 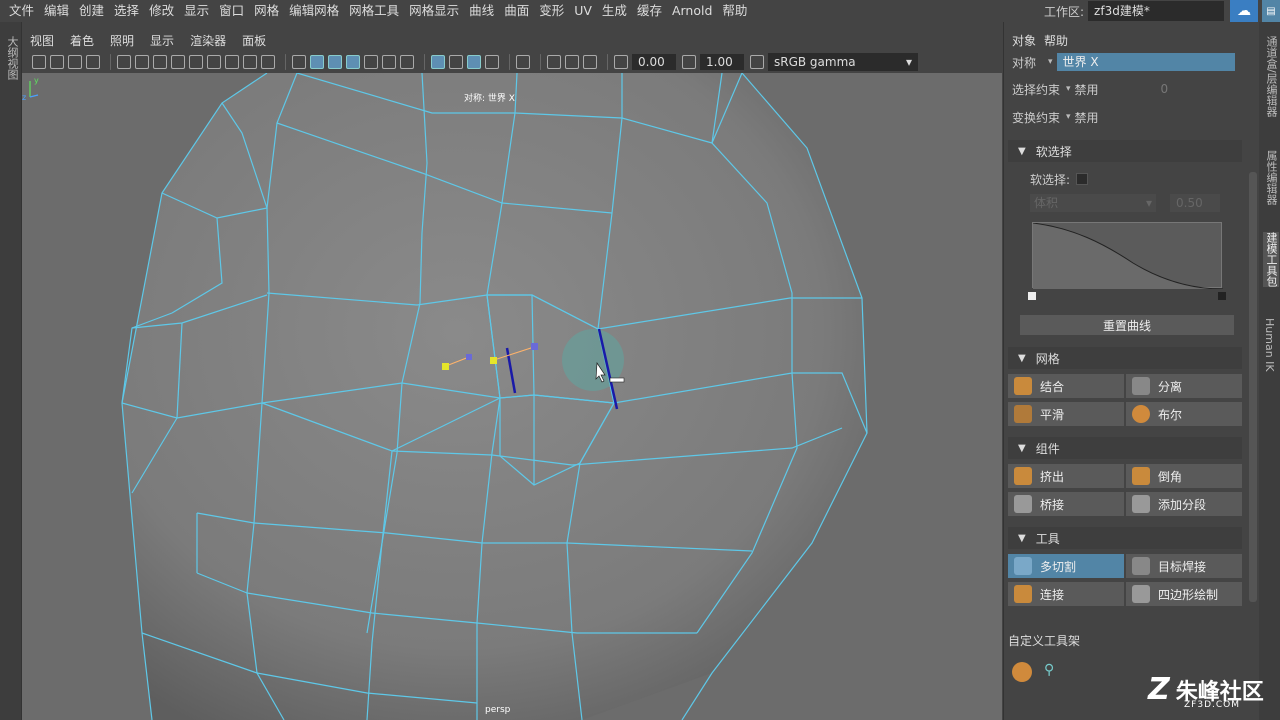 What do you see at coordinates (208, 40) in the screenshot?
I see `viewport-menu-item-4: 渲染器` at bounding box center [208, 40].